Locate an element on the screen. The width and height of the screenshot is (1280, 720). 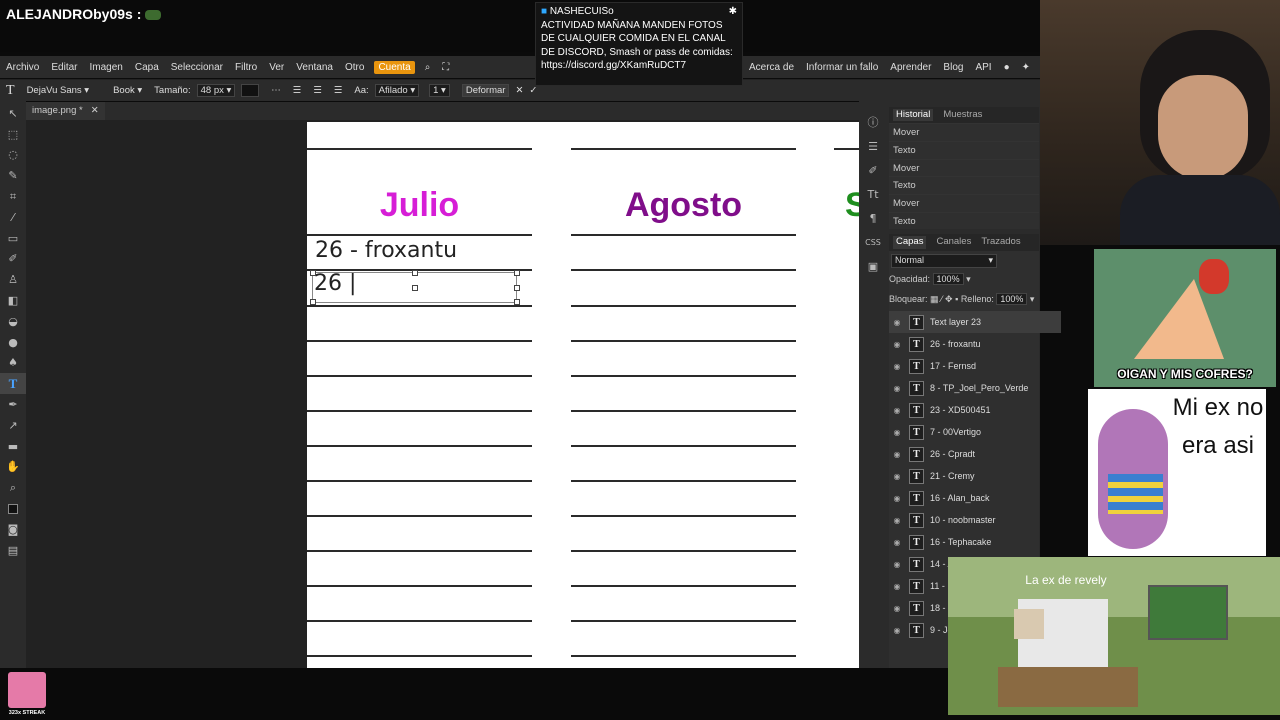
layer-row: ◉ T 21 - Cremy is located at coordinates (975, 476).